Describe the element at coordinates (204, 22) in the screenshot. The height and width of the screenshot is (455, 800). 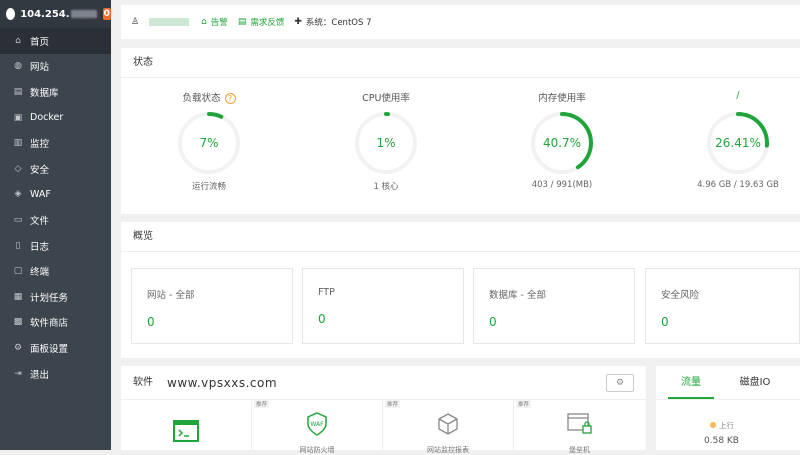
I see `alert-icon: ⌂` at that location.